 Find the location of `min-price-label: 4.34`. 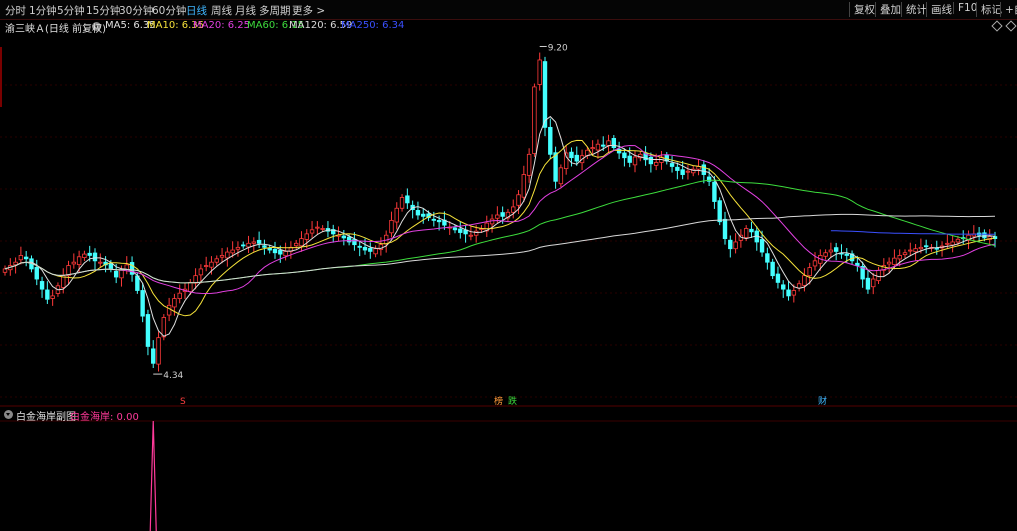

min-price-label: 4.34 is located at coordinates (173, 376).